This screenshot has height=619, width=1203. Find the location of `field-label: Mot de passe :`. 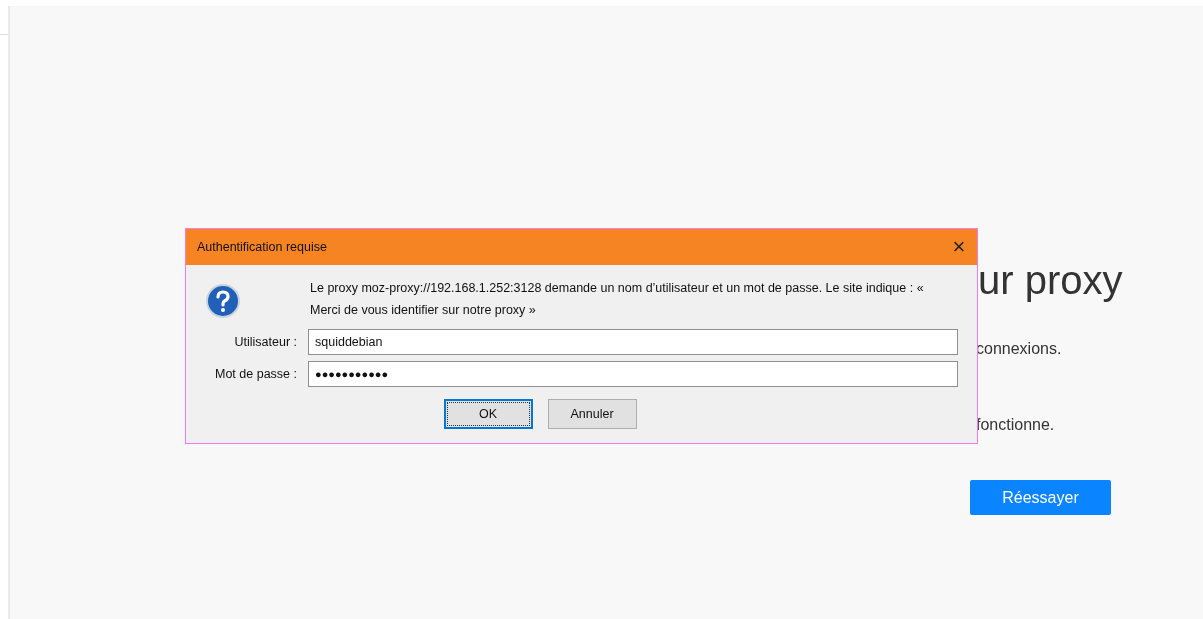

field-label: Mot de passe : is located at coordinates (255, 374).